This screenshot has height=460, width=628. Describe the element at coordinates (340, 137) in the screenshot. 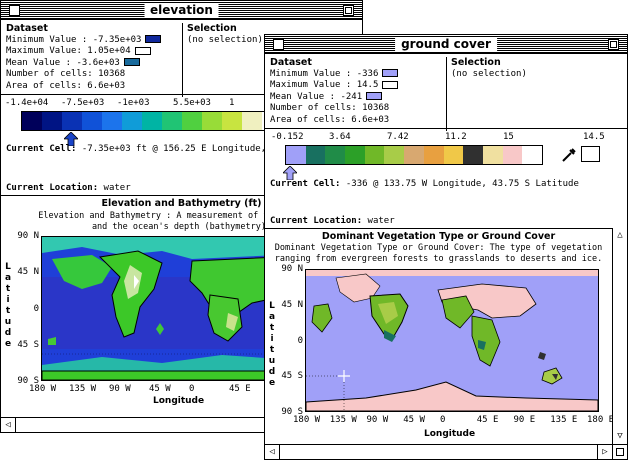

I see `scale-tick-label: 3.64` at that location.